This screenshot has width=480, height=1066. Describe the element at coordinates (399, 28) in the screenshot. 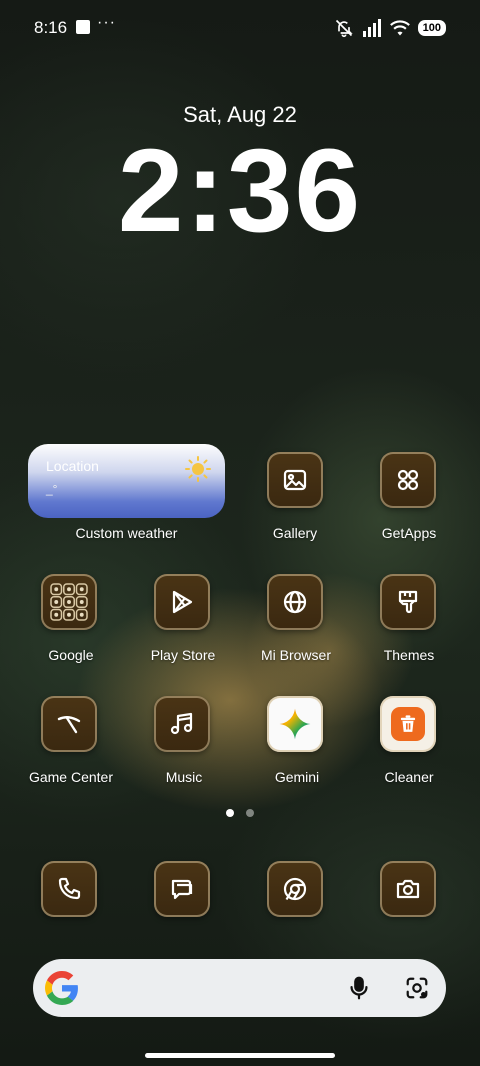

I see `wifi-icon` at that location.